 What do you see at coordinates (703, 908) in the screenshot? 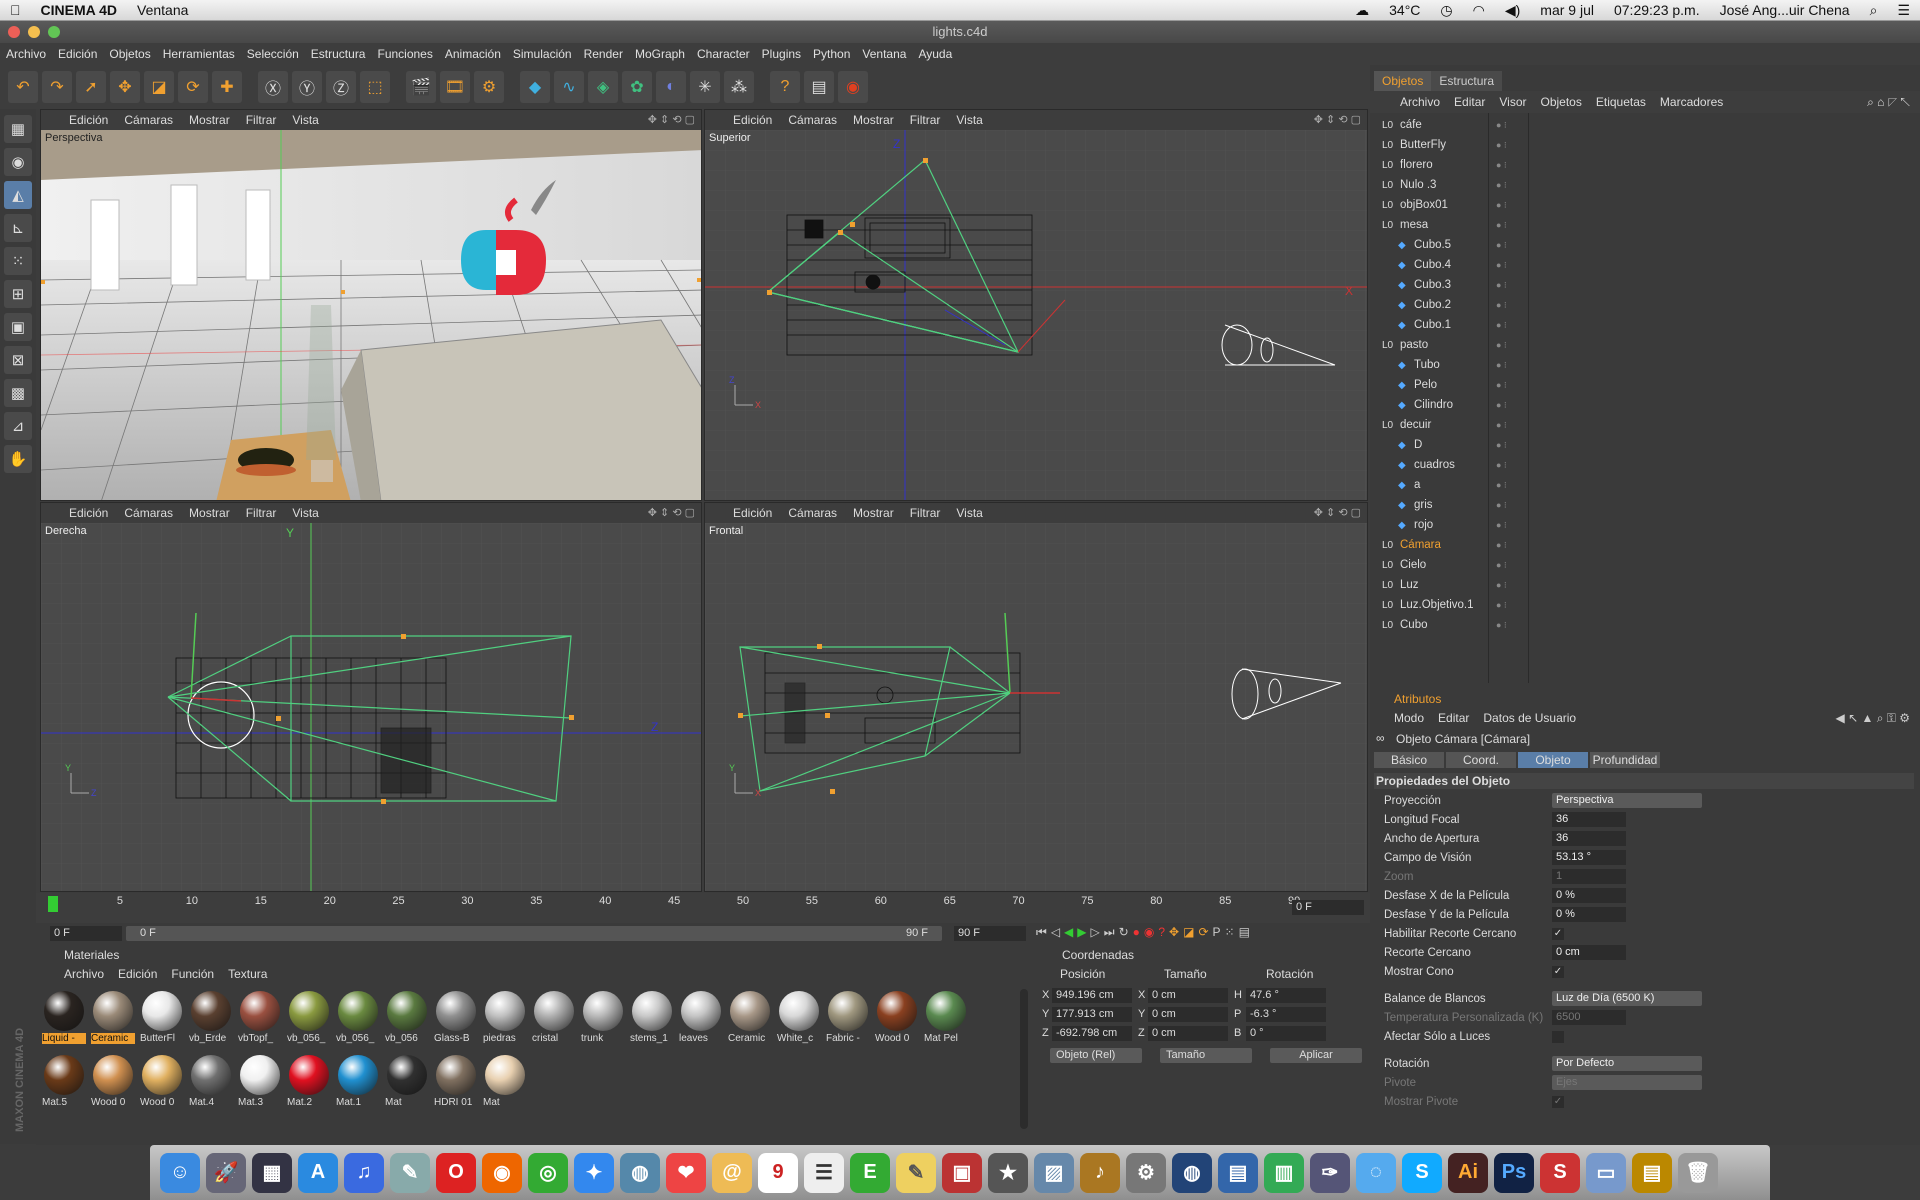
I see `timeline: 051015202530354045505560657075808590 0 F` at bounding box center [703, 908].